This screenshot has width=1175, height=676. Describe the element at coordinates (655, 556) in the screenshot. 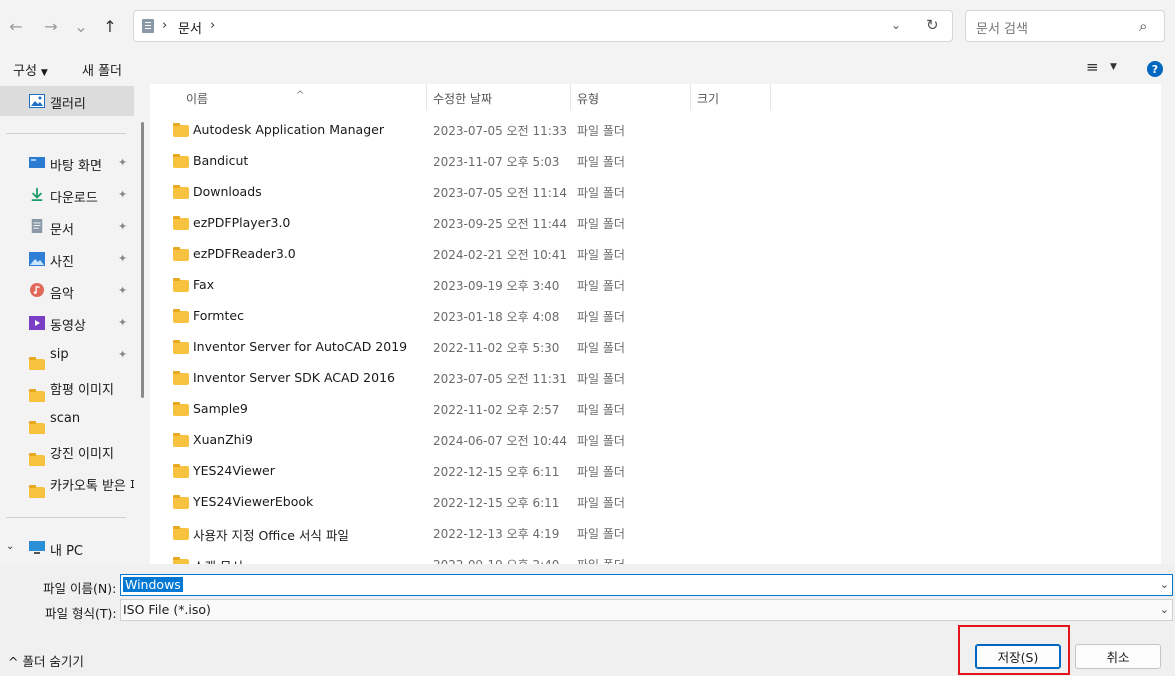

I see `file-row: 스캔 문서 2022-09-19 오후 2:40 파일 폴더` at that location.